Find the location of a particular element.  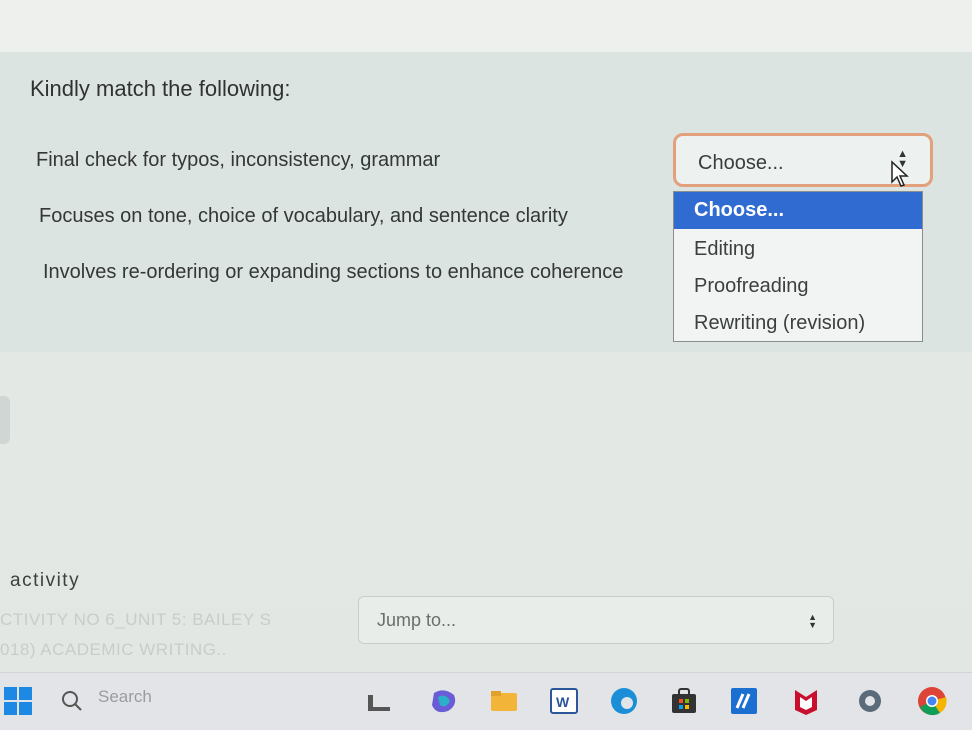

option-rewriting: Rewriting (revision) is located at coordinates (798, 323).